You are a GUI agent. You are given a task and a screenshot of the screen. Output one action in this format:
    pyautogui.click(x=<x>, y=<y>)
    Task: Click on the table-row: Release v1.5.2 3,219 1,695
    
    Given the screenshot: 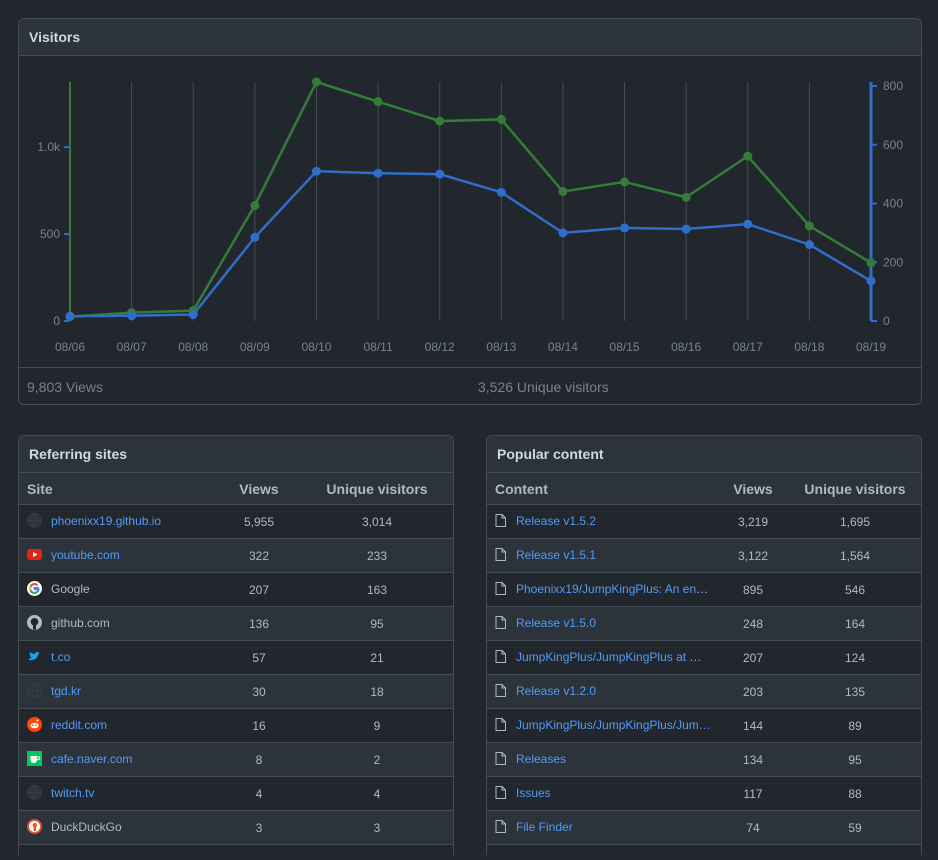 What is the action you would take?
    pyautogui.click(x=704, y=521)
    